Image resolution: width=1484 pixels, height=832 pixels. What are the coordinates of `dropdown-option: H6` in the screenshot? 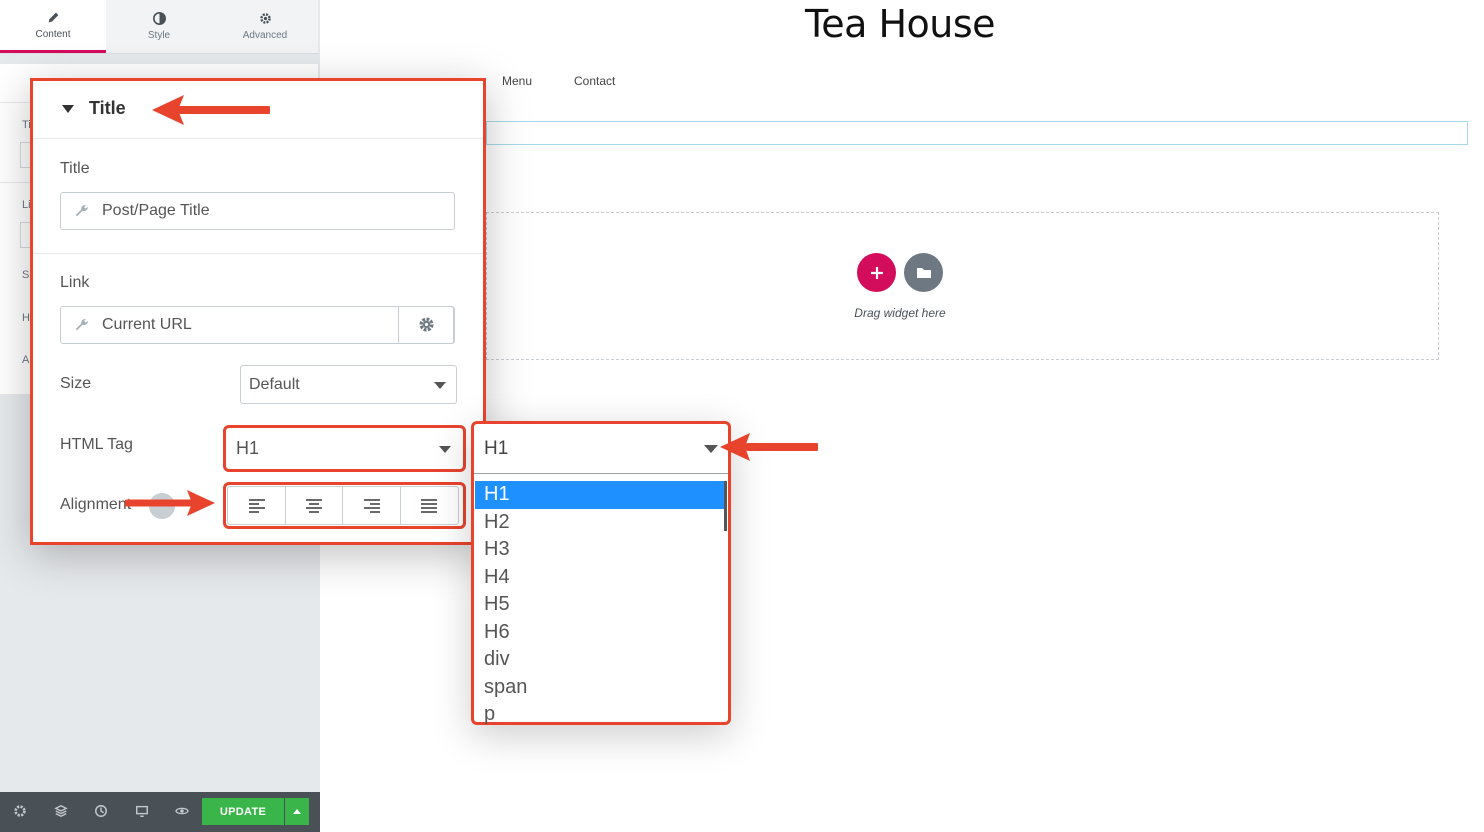 It's located at (601, 633).